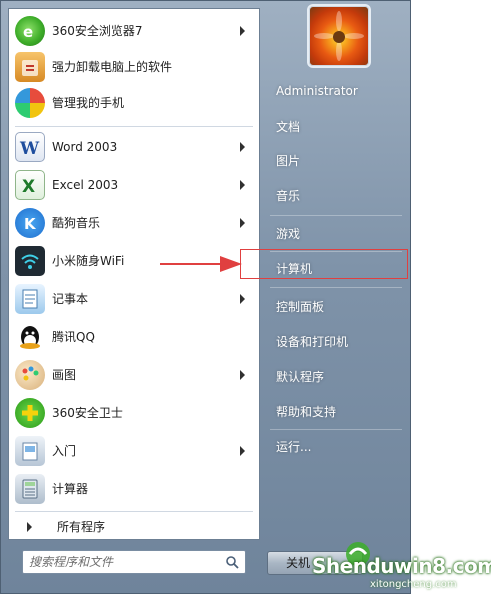 This screenshot has width=491, height=594. I want to click on watermark: Shenduwin8.com xitongcheng.com, so click(400, 567).